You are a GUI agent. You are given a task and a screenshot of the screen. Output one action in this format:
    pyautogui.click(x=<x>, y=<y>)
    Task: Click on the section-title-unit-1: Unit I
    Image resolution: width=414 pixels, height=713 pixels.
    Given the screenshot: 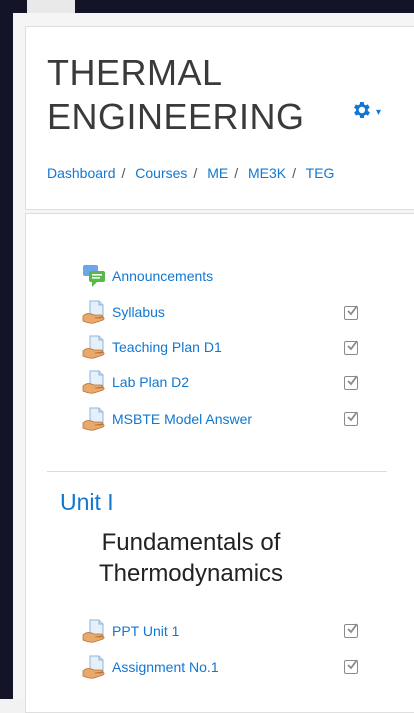 What is the action you would take?
    pyautogui.click(x=87, y=502)
    